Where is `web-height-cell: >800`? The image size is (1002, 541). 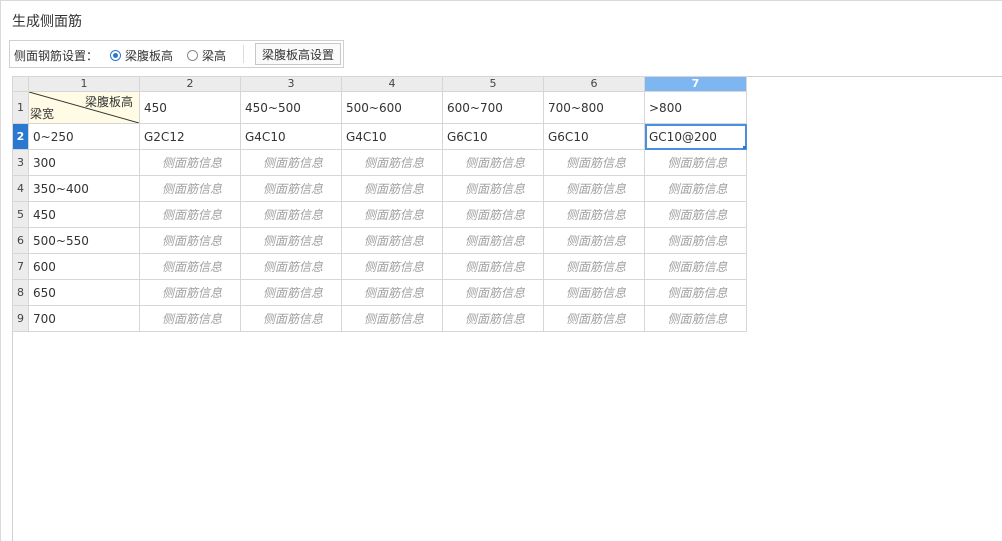 web-height-cell: >800 is located at coordinates (695, 107).